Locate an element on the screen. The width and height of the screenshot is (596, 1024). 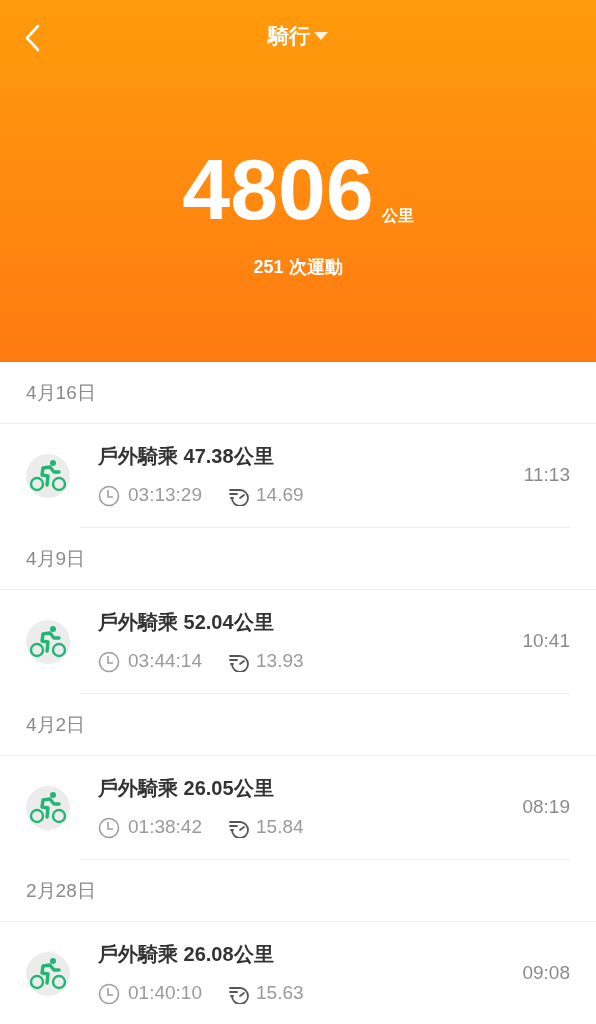
workout-title: 戶外騎乘 52.04公里 is located at coordinates (186, 623).